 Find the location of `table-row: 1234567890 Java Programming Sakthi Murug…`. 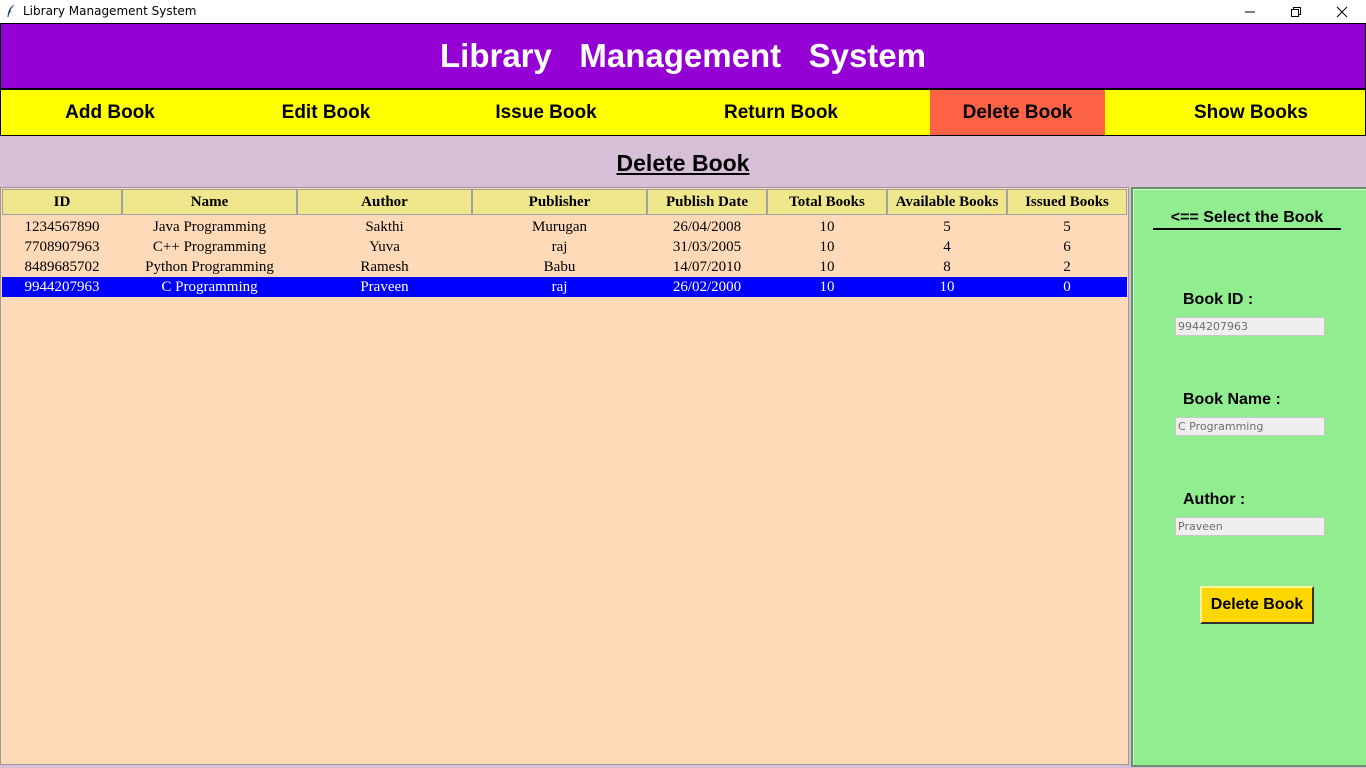

table-row: 1234567890 Java Programming Sakthi Murug… is located at coordinates (564, 227).